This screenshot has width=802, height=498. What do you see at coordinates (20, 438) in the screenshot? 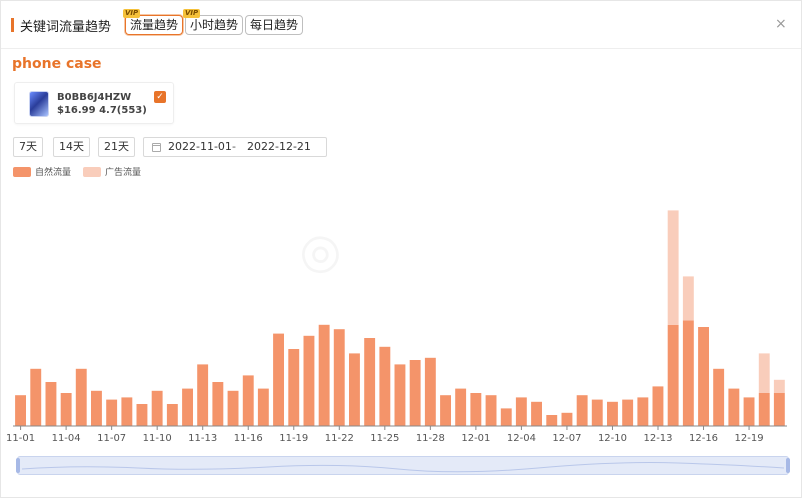
I see `x-tick-label: 11-01` at bounding box center [20, 438].